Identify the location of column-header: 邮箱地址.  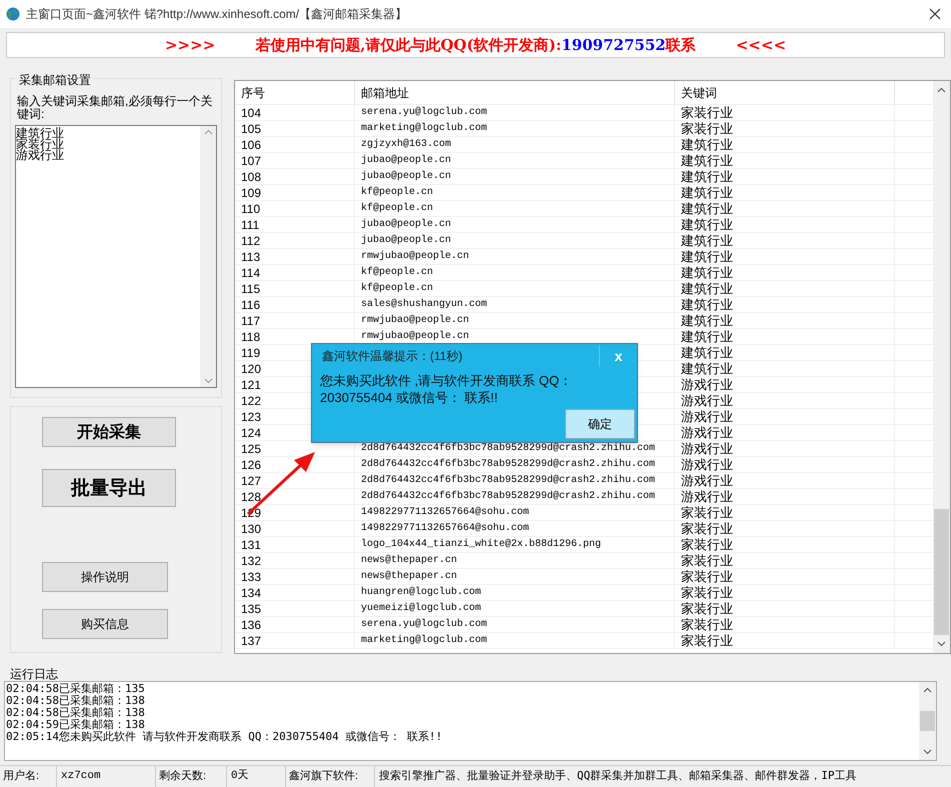
(385, 93).